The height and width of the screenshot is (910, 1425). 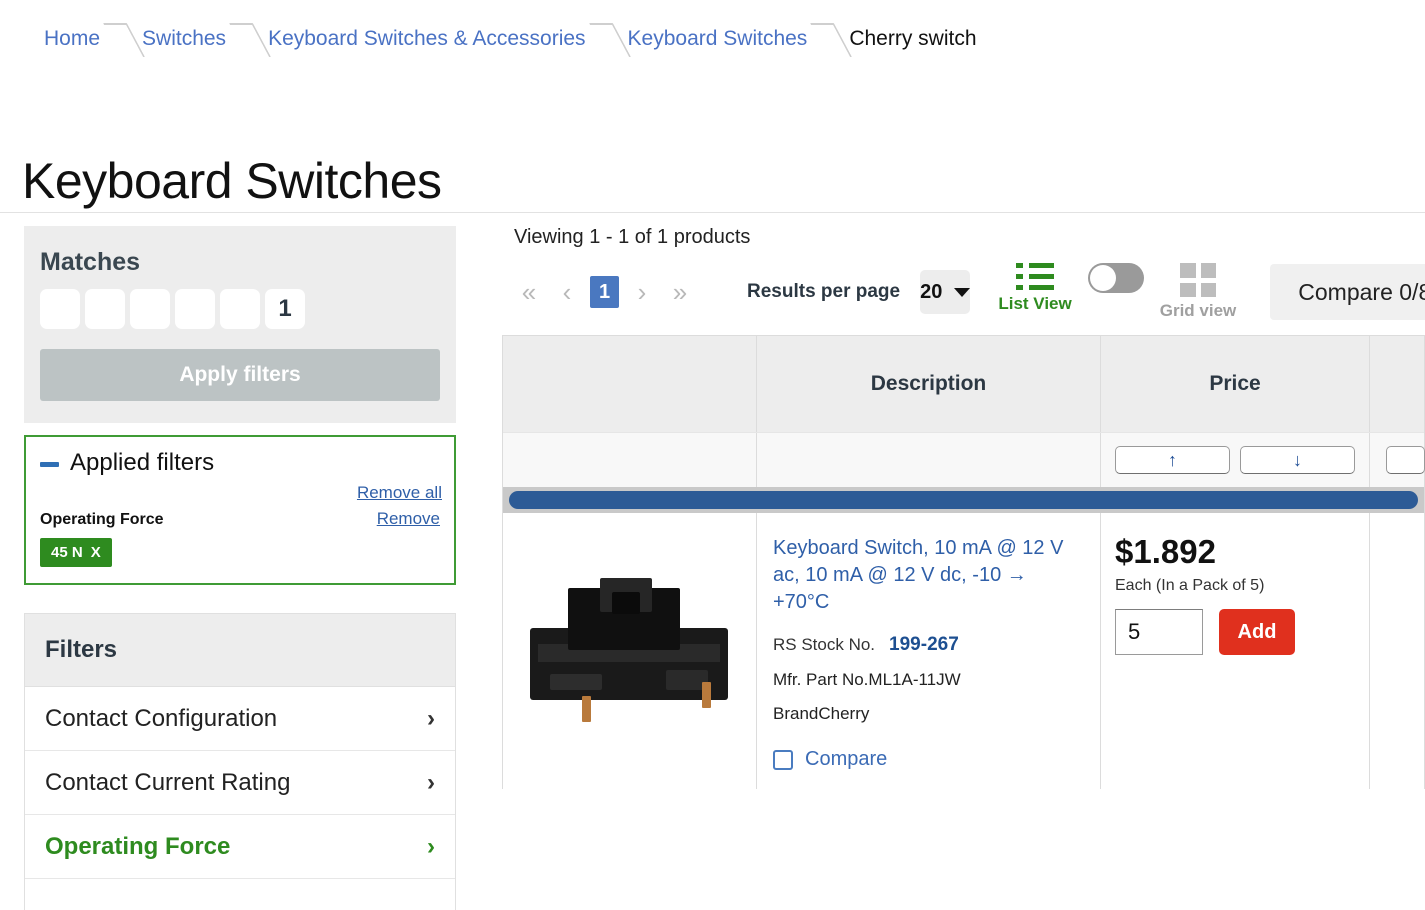 I want to click on table-header-description: Description, so click(x=929, y=384).